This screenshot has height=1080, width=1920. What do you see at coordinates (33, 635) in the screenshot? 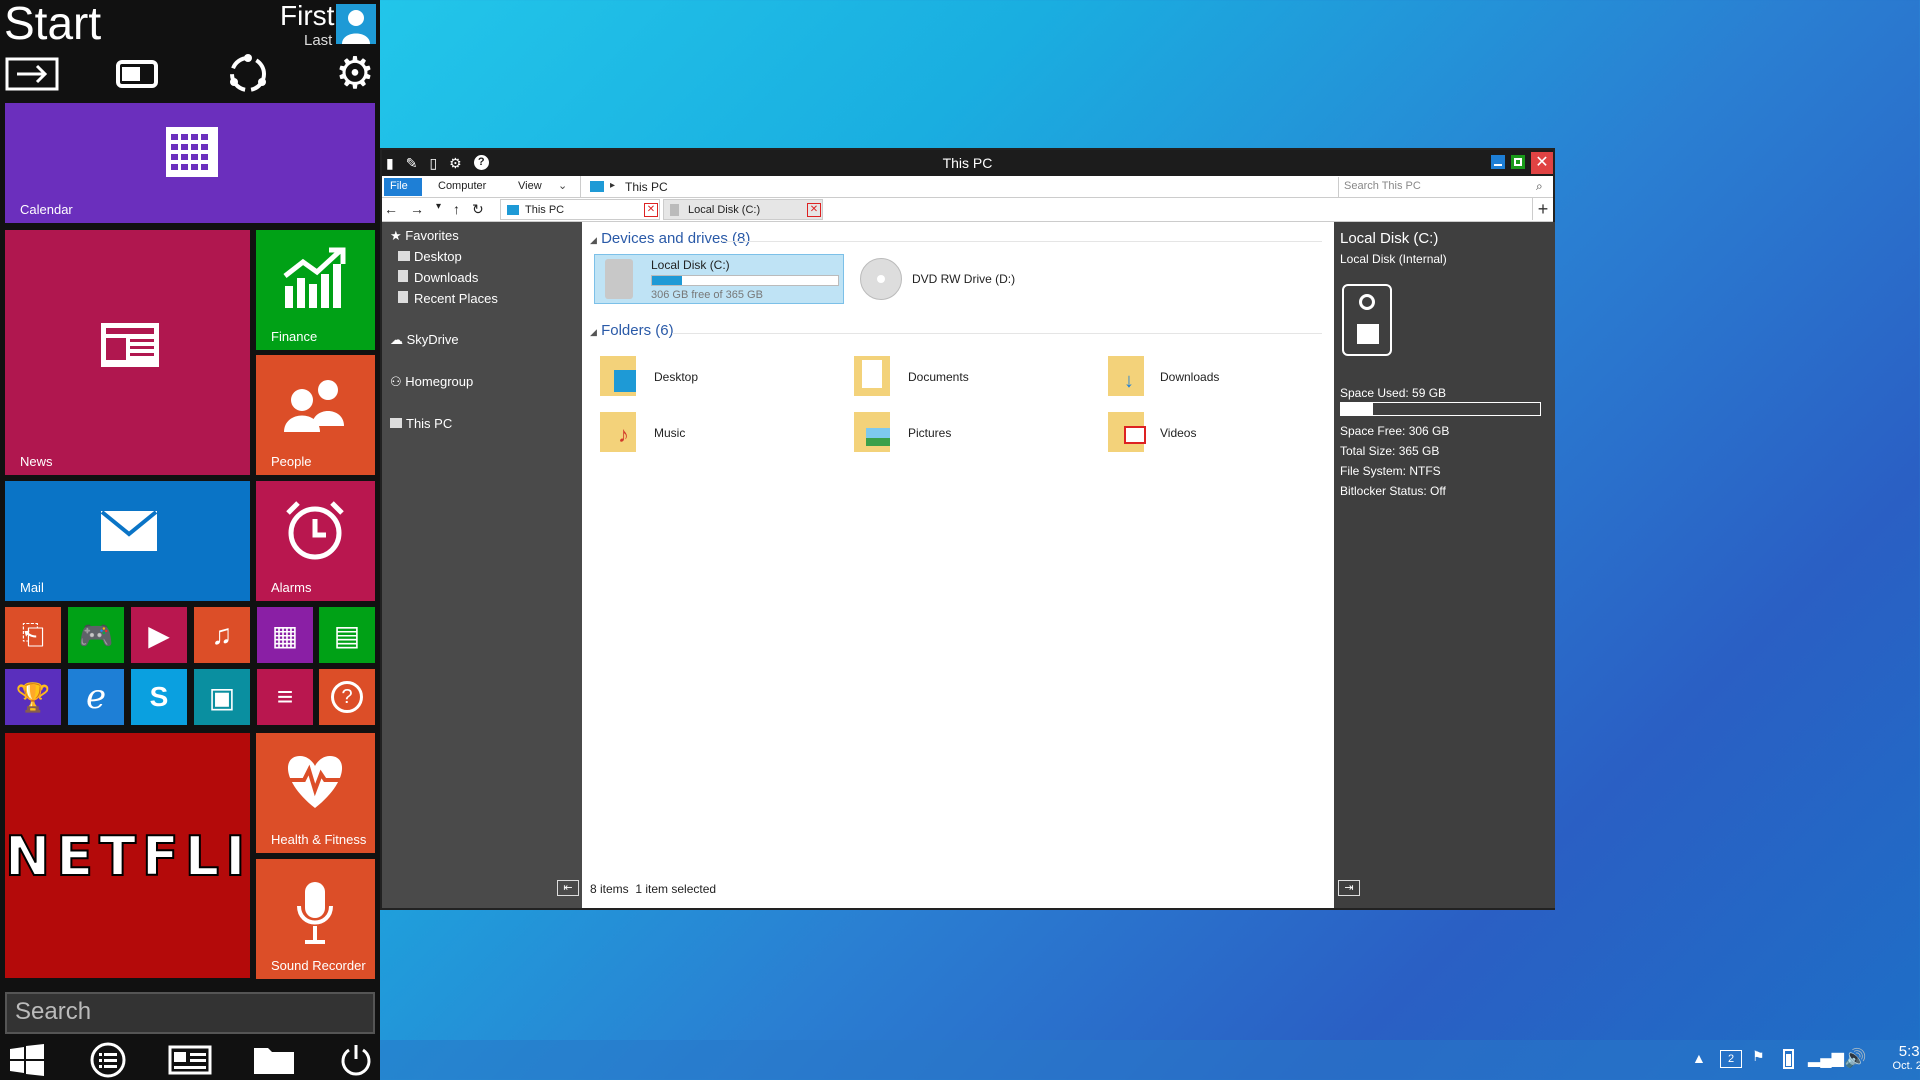
I see `small-tile-0: ⎗` at bounding box center [33, 635].